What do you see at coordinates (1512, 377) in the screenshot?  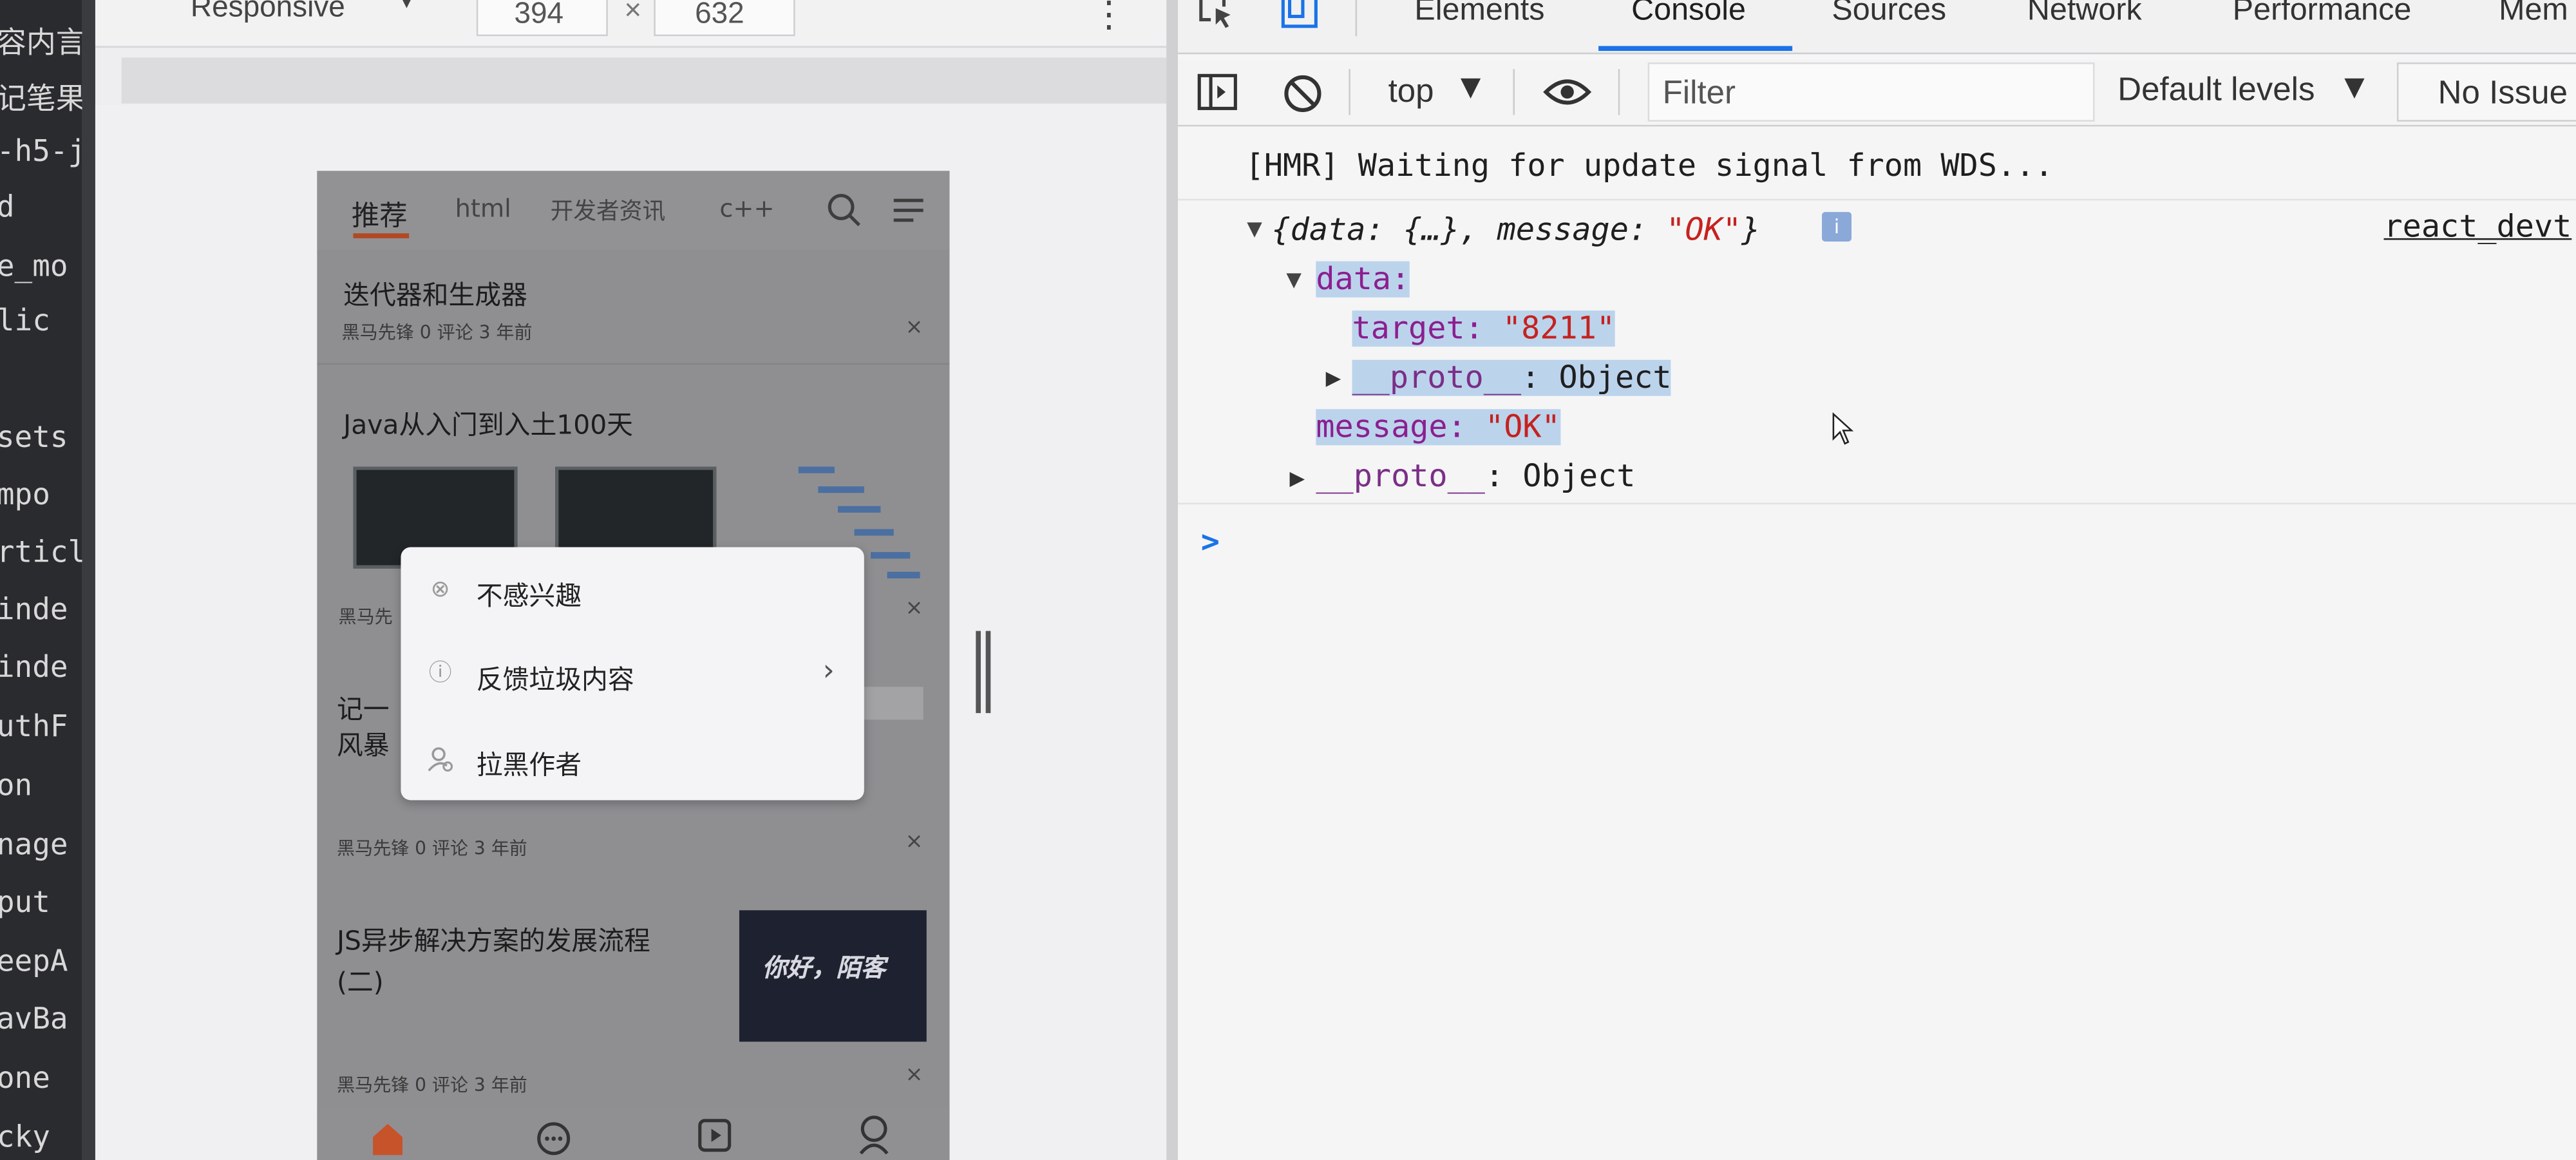 I see `data-proto-property: __proto__: Object` at bounding box center [1512, 377].